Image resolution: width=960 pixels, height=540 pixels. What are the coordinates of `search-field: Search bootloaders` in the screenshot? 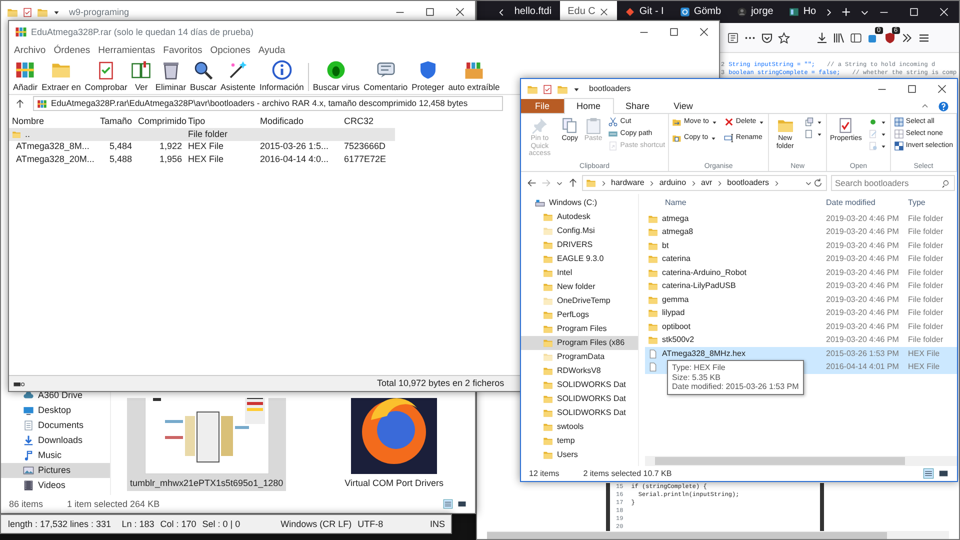 It's located at (893, 183).